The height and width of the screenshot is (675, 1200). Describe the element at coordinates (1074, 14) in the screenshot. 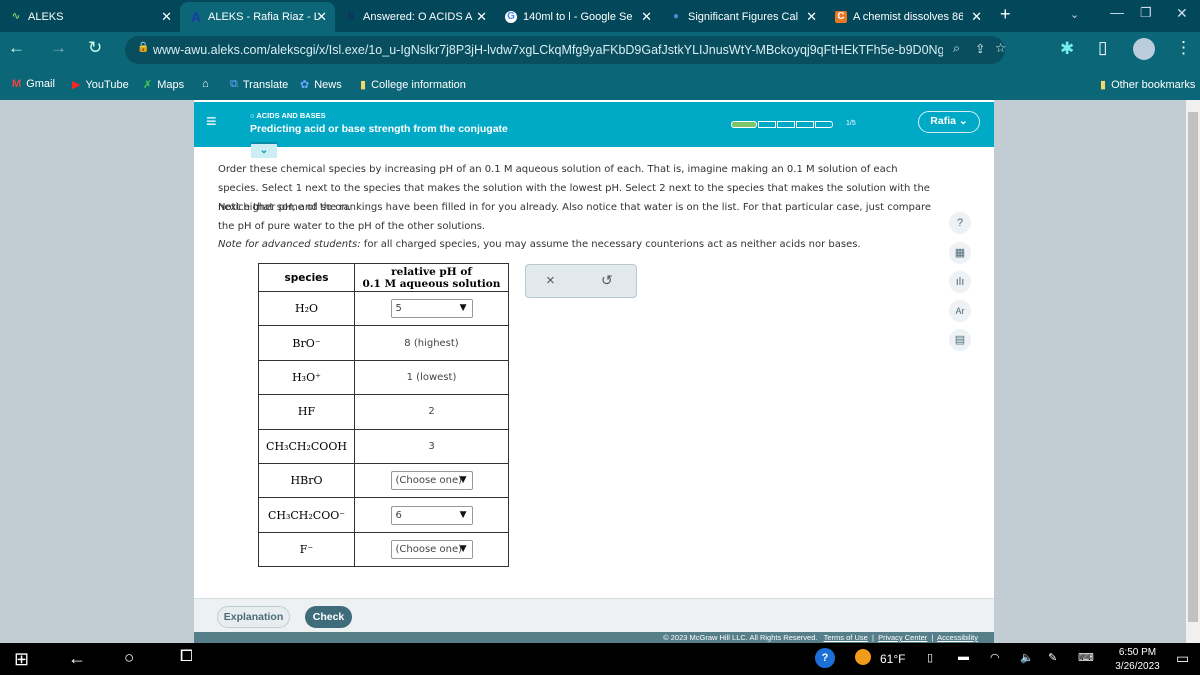

I see `tab-search-icon: ⌄` at that location.